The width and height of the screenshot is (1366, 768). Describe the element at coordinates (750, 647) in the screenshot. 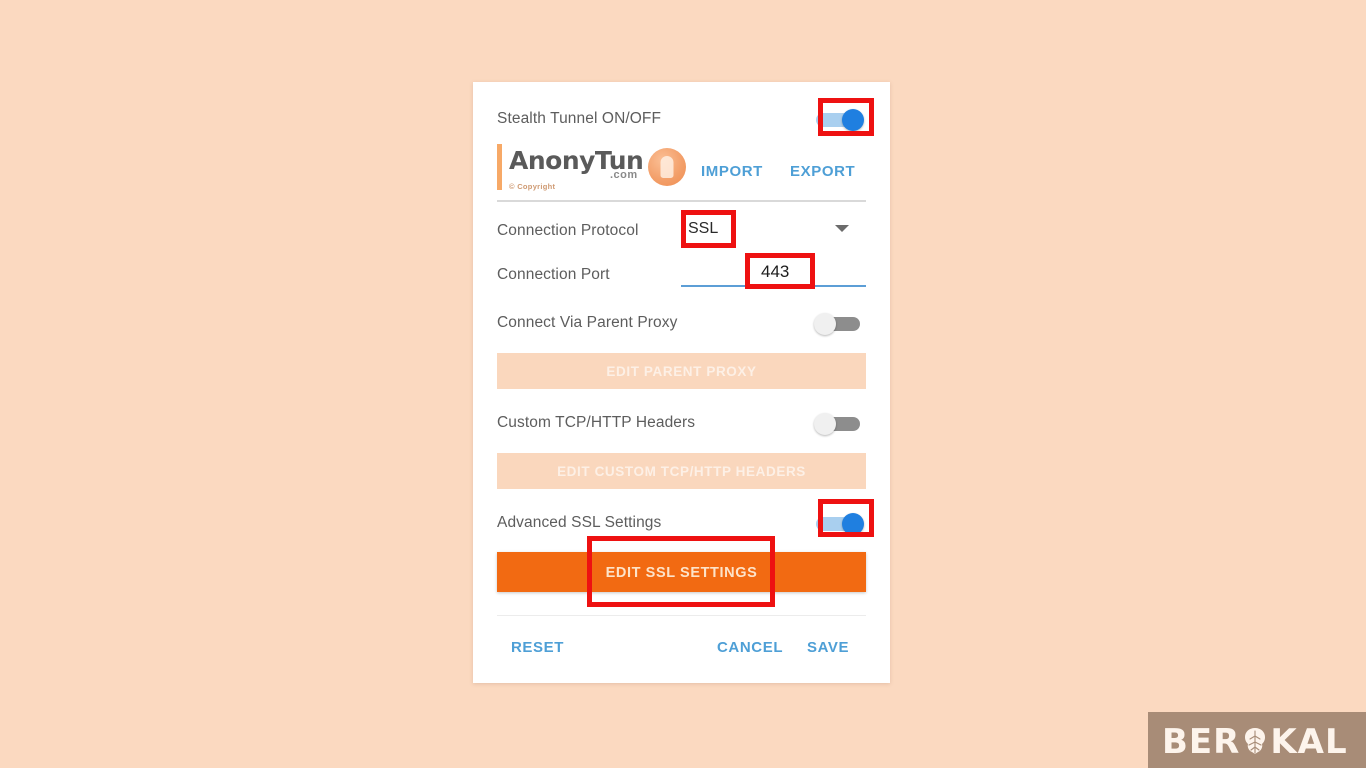

I see `cancel-button: CANCEL` at that location.